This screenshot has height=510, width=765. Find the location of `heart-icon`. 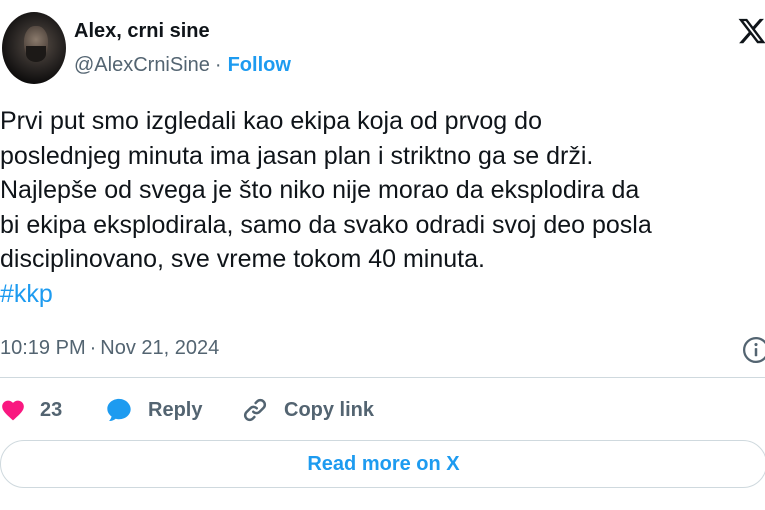

heart-icon is located at coordinates (13, 410).